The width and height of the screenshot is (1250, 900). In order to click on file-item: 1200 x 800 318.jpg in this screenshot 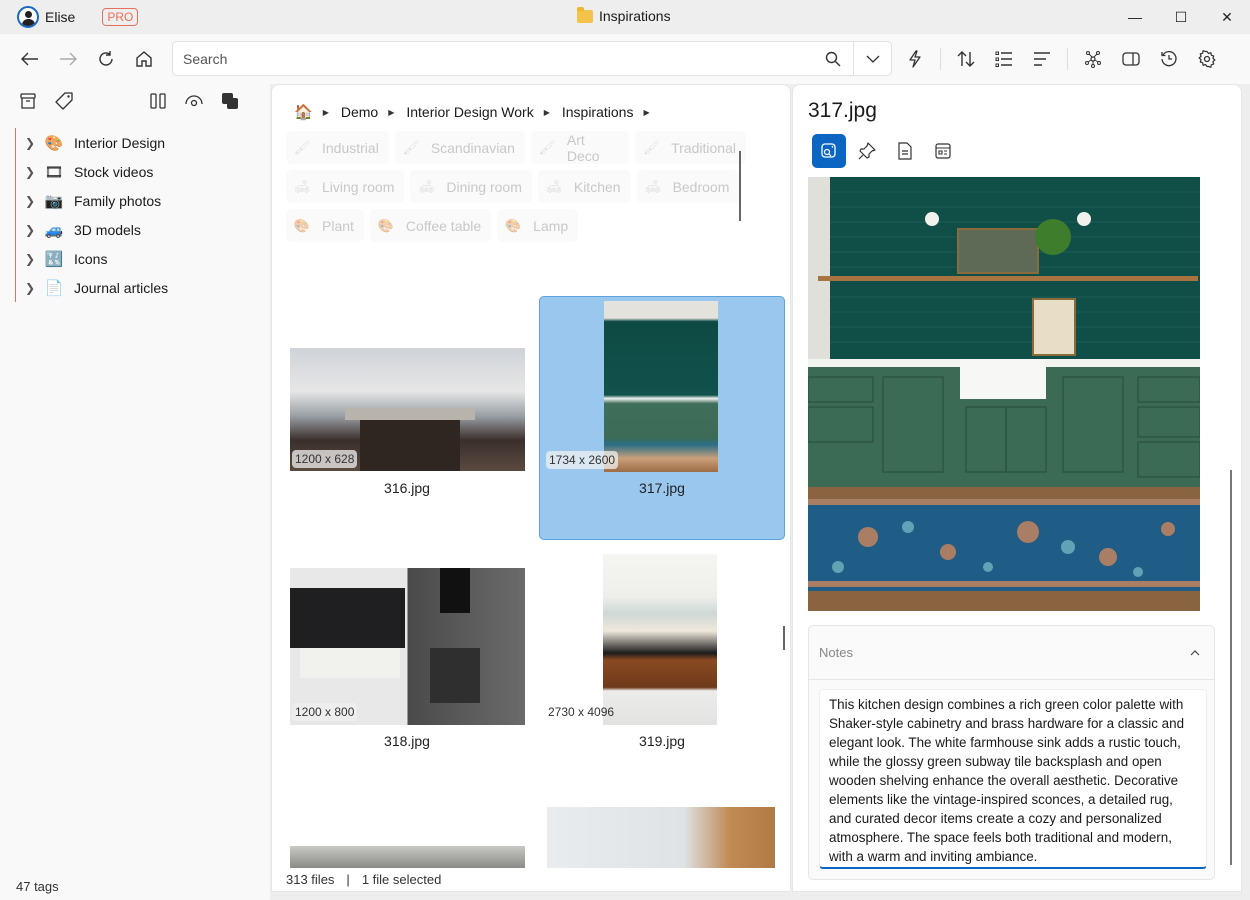, I will do `click(407, 671)`.